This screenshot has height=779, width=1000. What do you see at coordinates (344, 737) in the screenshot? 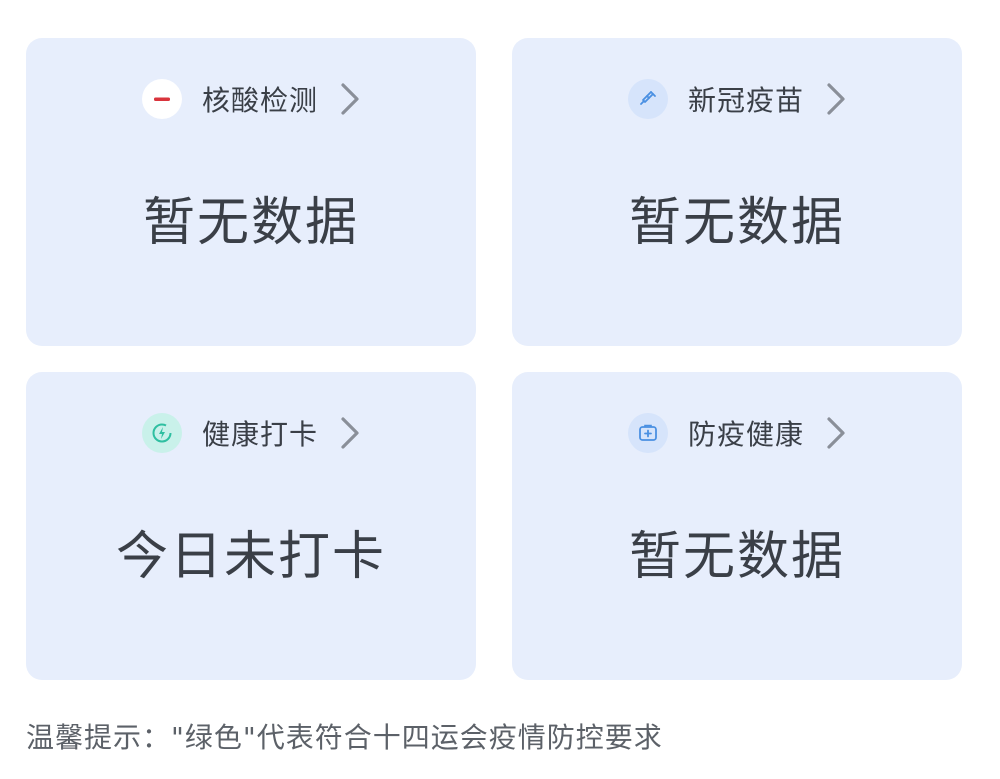
I see `tip-text: 温馨提示："绿色"代表符合十四运会疫情防控要求` at bounding box center [344, 737].